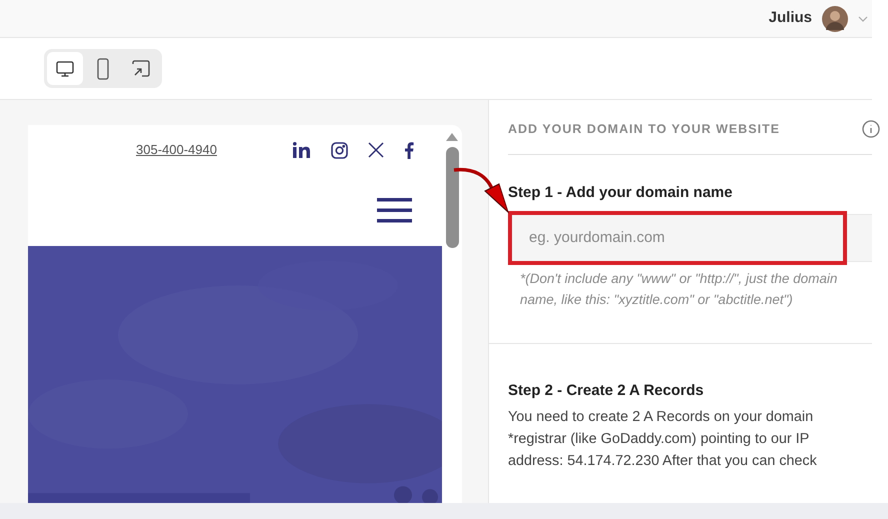 The width and height of the screenshot is (888, 519). What do you see at coordinates (678, 289) in the screenshot?
I see `domain-hint: *(Don't include any "www" or "http://", just the domain name, like this: "xyztitle.com" or "abctitle.net")` at bounding box center [678, 289].